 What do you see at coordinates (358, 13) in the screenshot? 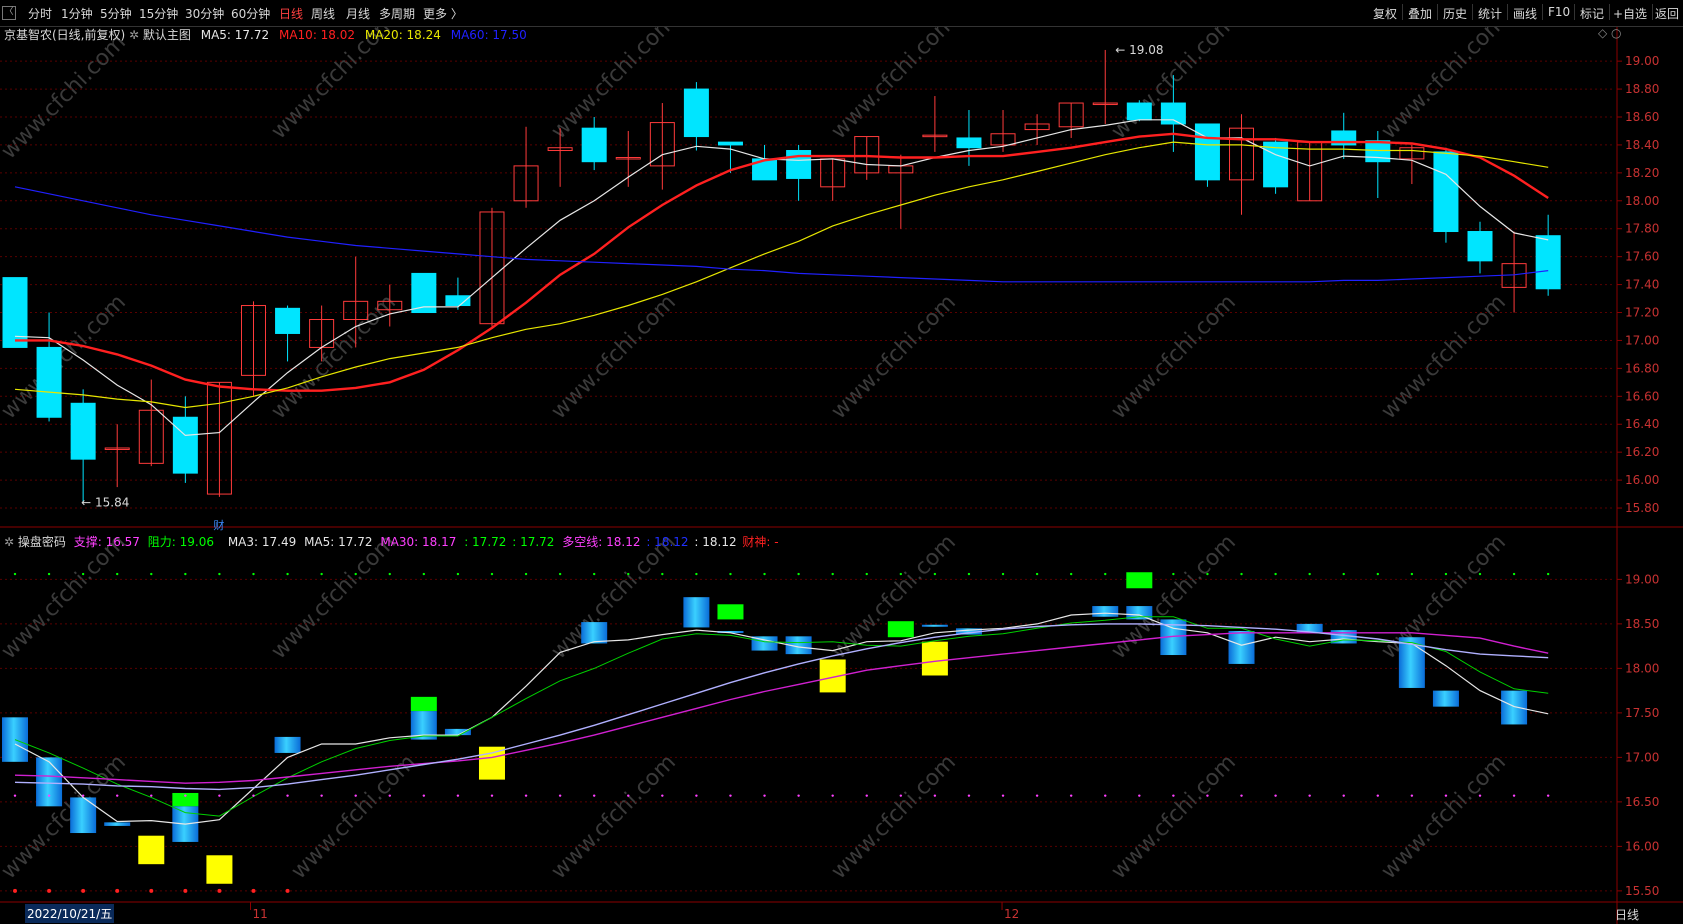
I see `tab-monthly: 月线` at bounding box center [358, 13].